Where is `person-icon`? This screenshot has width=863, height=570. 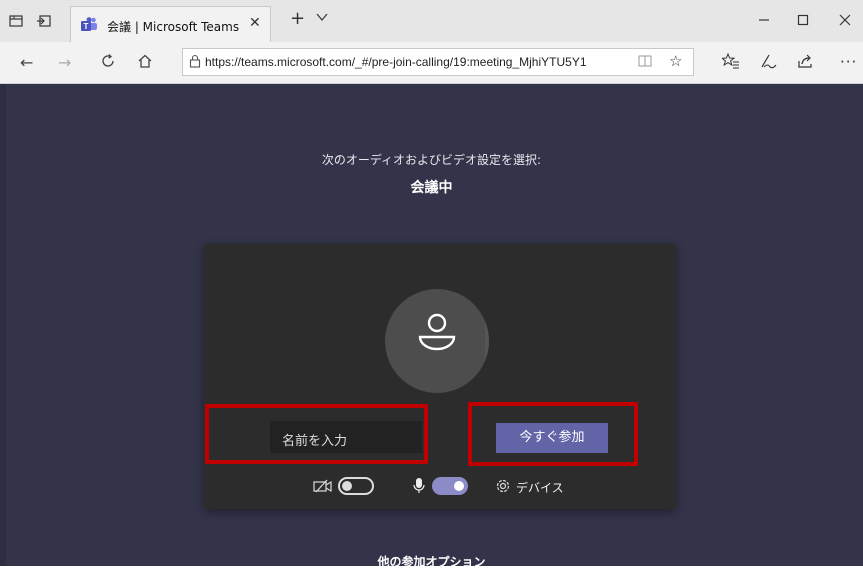 person-icon is located at coordinates (437, 339).